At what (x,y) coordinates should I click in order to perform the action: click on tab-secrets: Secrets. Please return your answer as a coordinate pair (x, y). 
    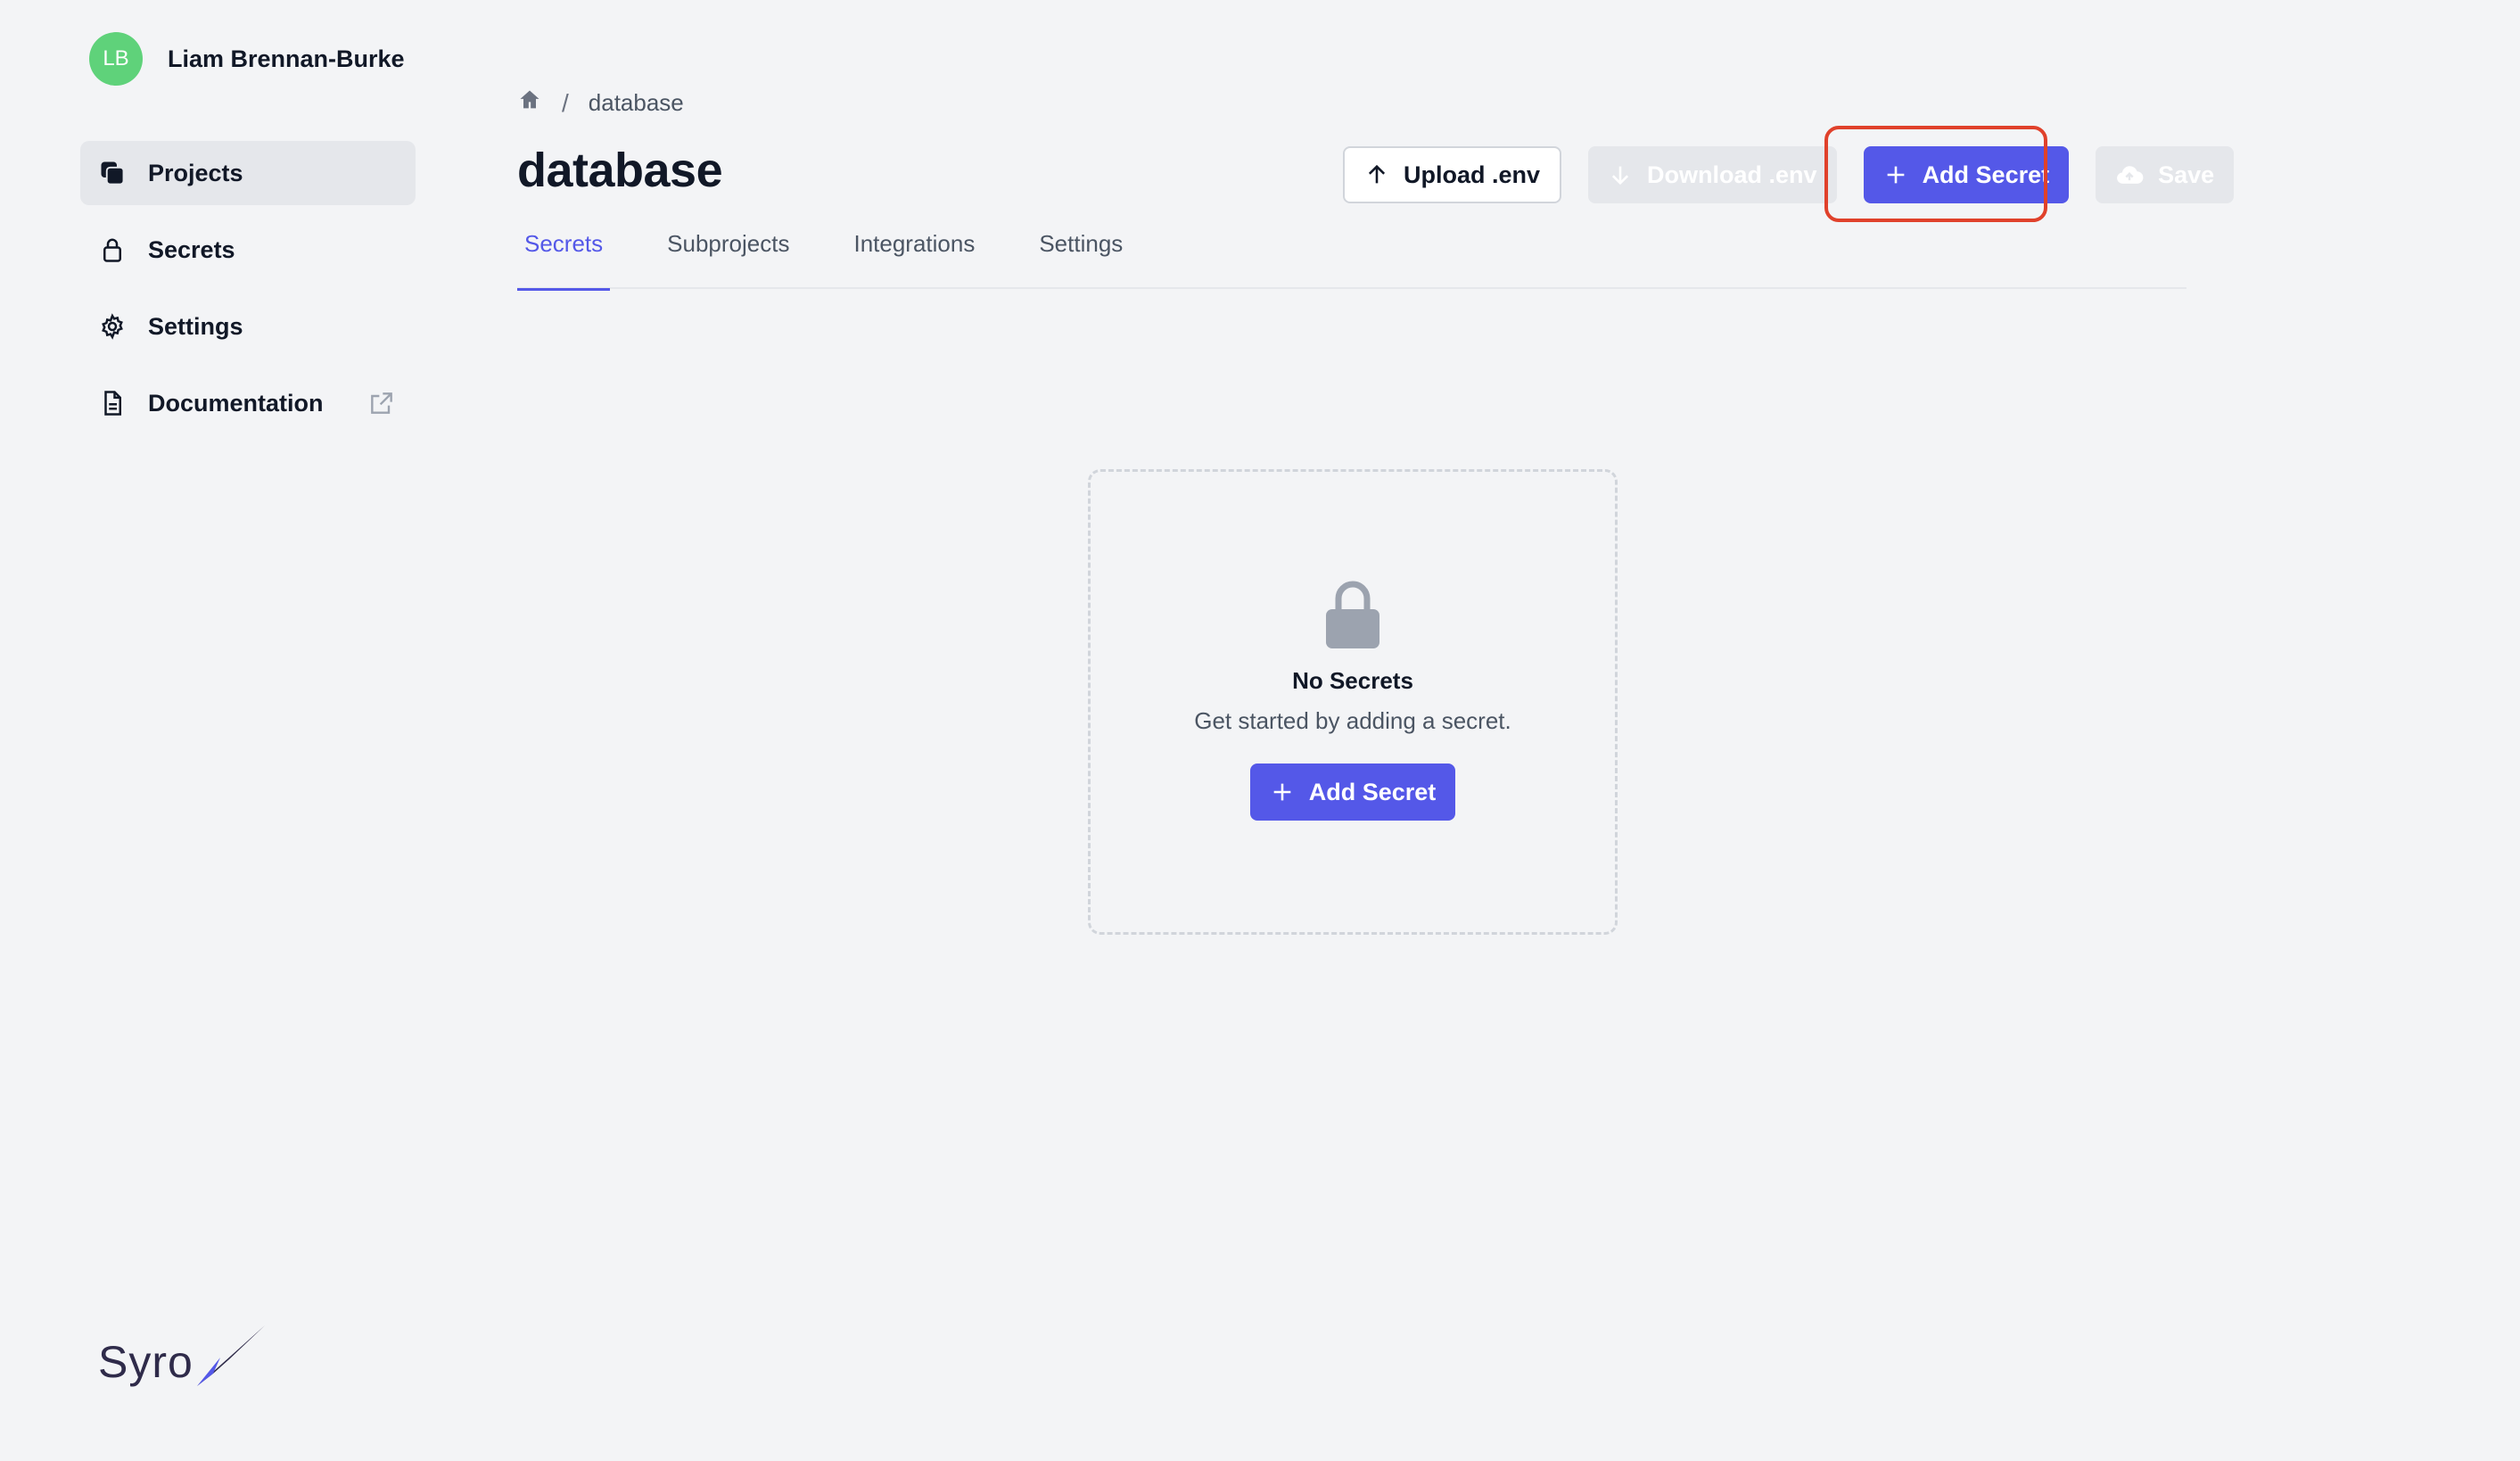
    Looking at the image, I should click on (564, 258).